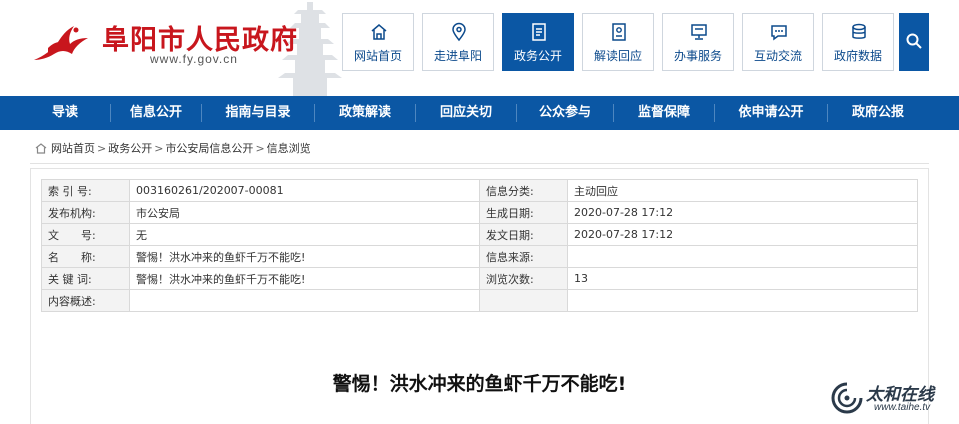 This screenshot has width=959, height=424. I want to click on article-title: 警惕！洪水冲来的鱼虾千万不能吃!, so click(479, 384).